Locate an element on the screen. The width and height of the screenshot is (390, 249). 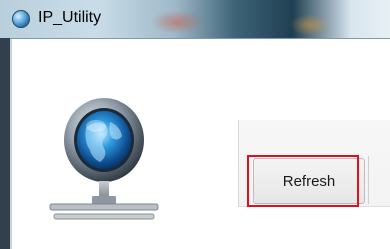
refresh-button-label: Refresh is located at coordinates (309, 181).